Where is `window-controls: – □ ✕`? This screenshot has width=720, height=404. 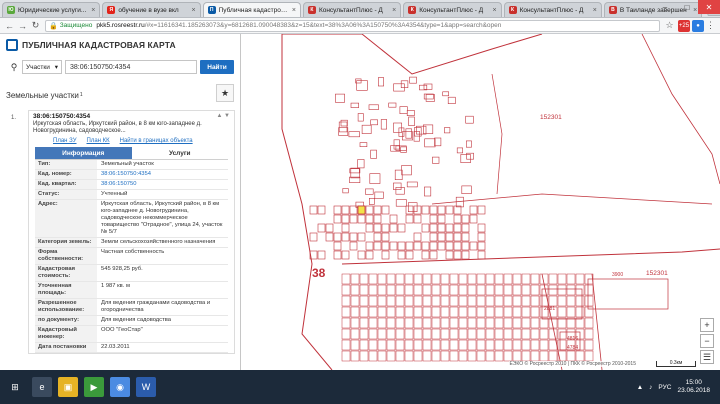
window-controls: – □ ✕ is located at coordinates (687, 7).